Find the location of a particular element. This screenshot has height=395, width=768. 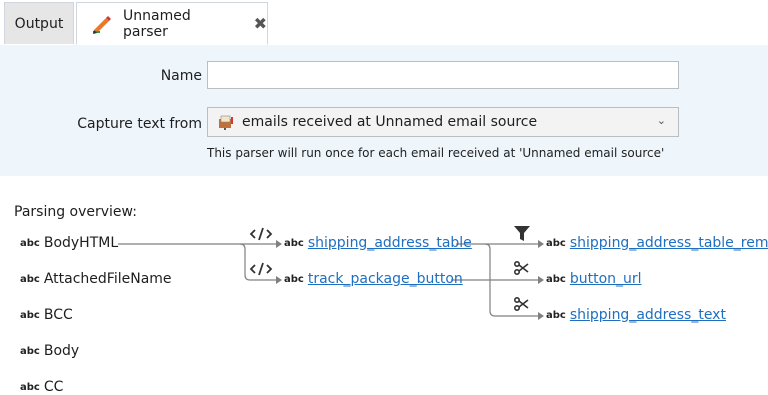

parsed-field-link: shipping_address_text is located at coordinates (648, 315).